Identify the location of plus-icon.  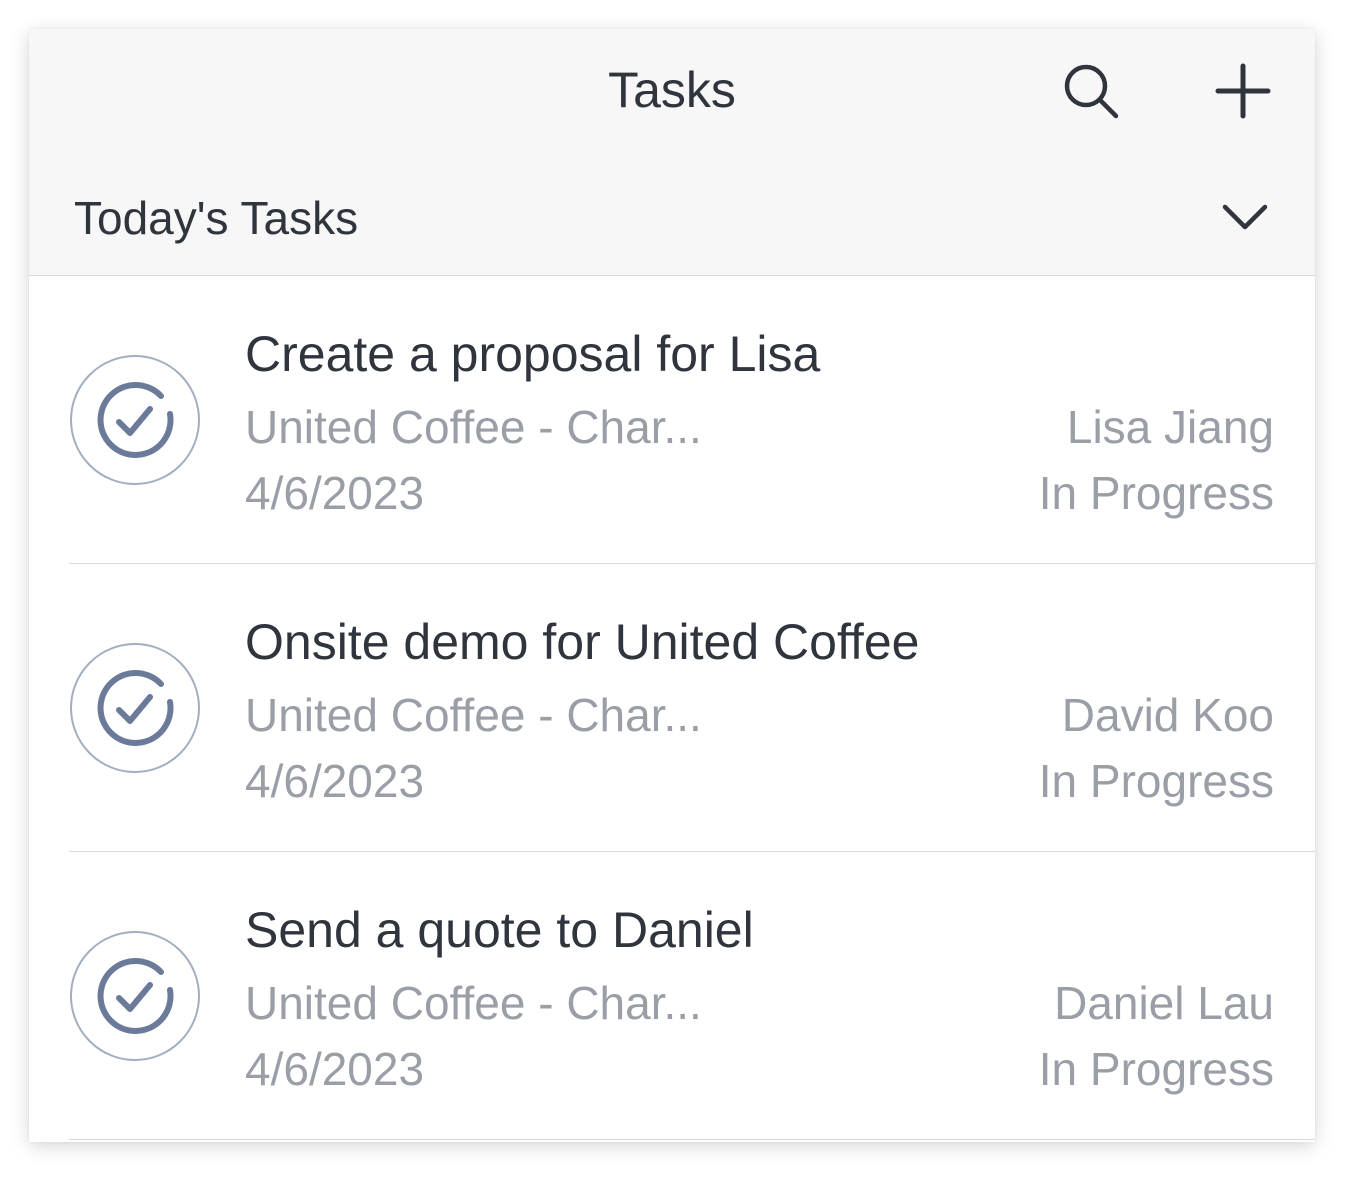
(1243, 91).